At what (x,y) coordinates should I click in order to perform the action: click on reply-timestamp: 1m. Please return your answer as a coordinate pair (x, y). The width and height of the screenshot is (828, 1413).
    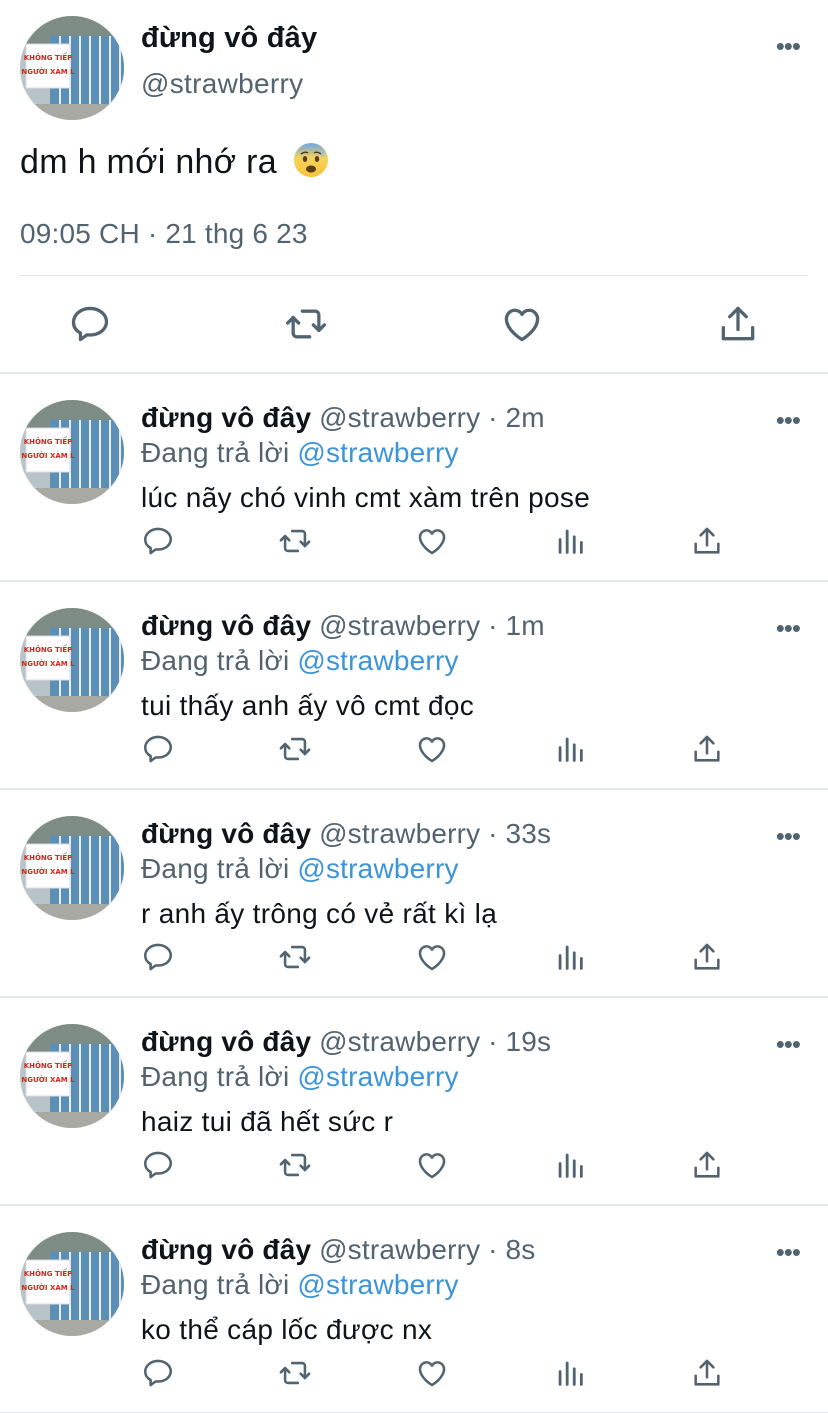
    Looking at the image, I should click on (524, 625).